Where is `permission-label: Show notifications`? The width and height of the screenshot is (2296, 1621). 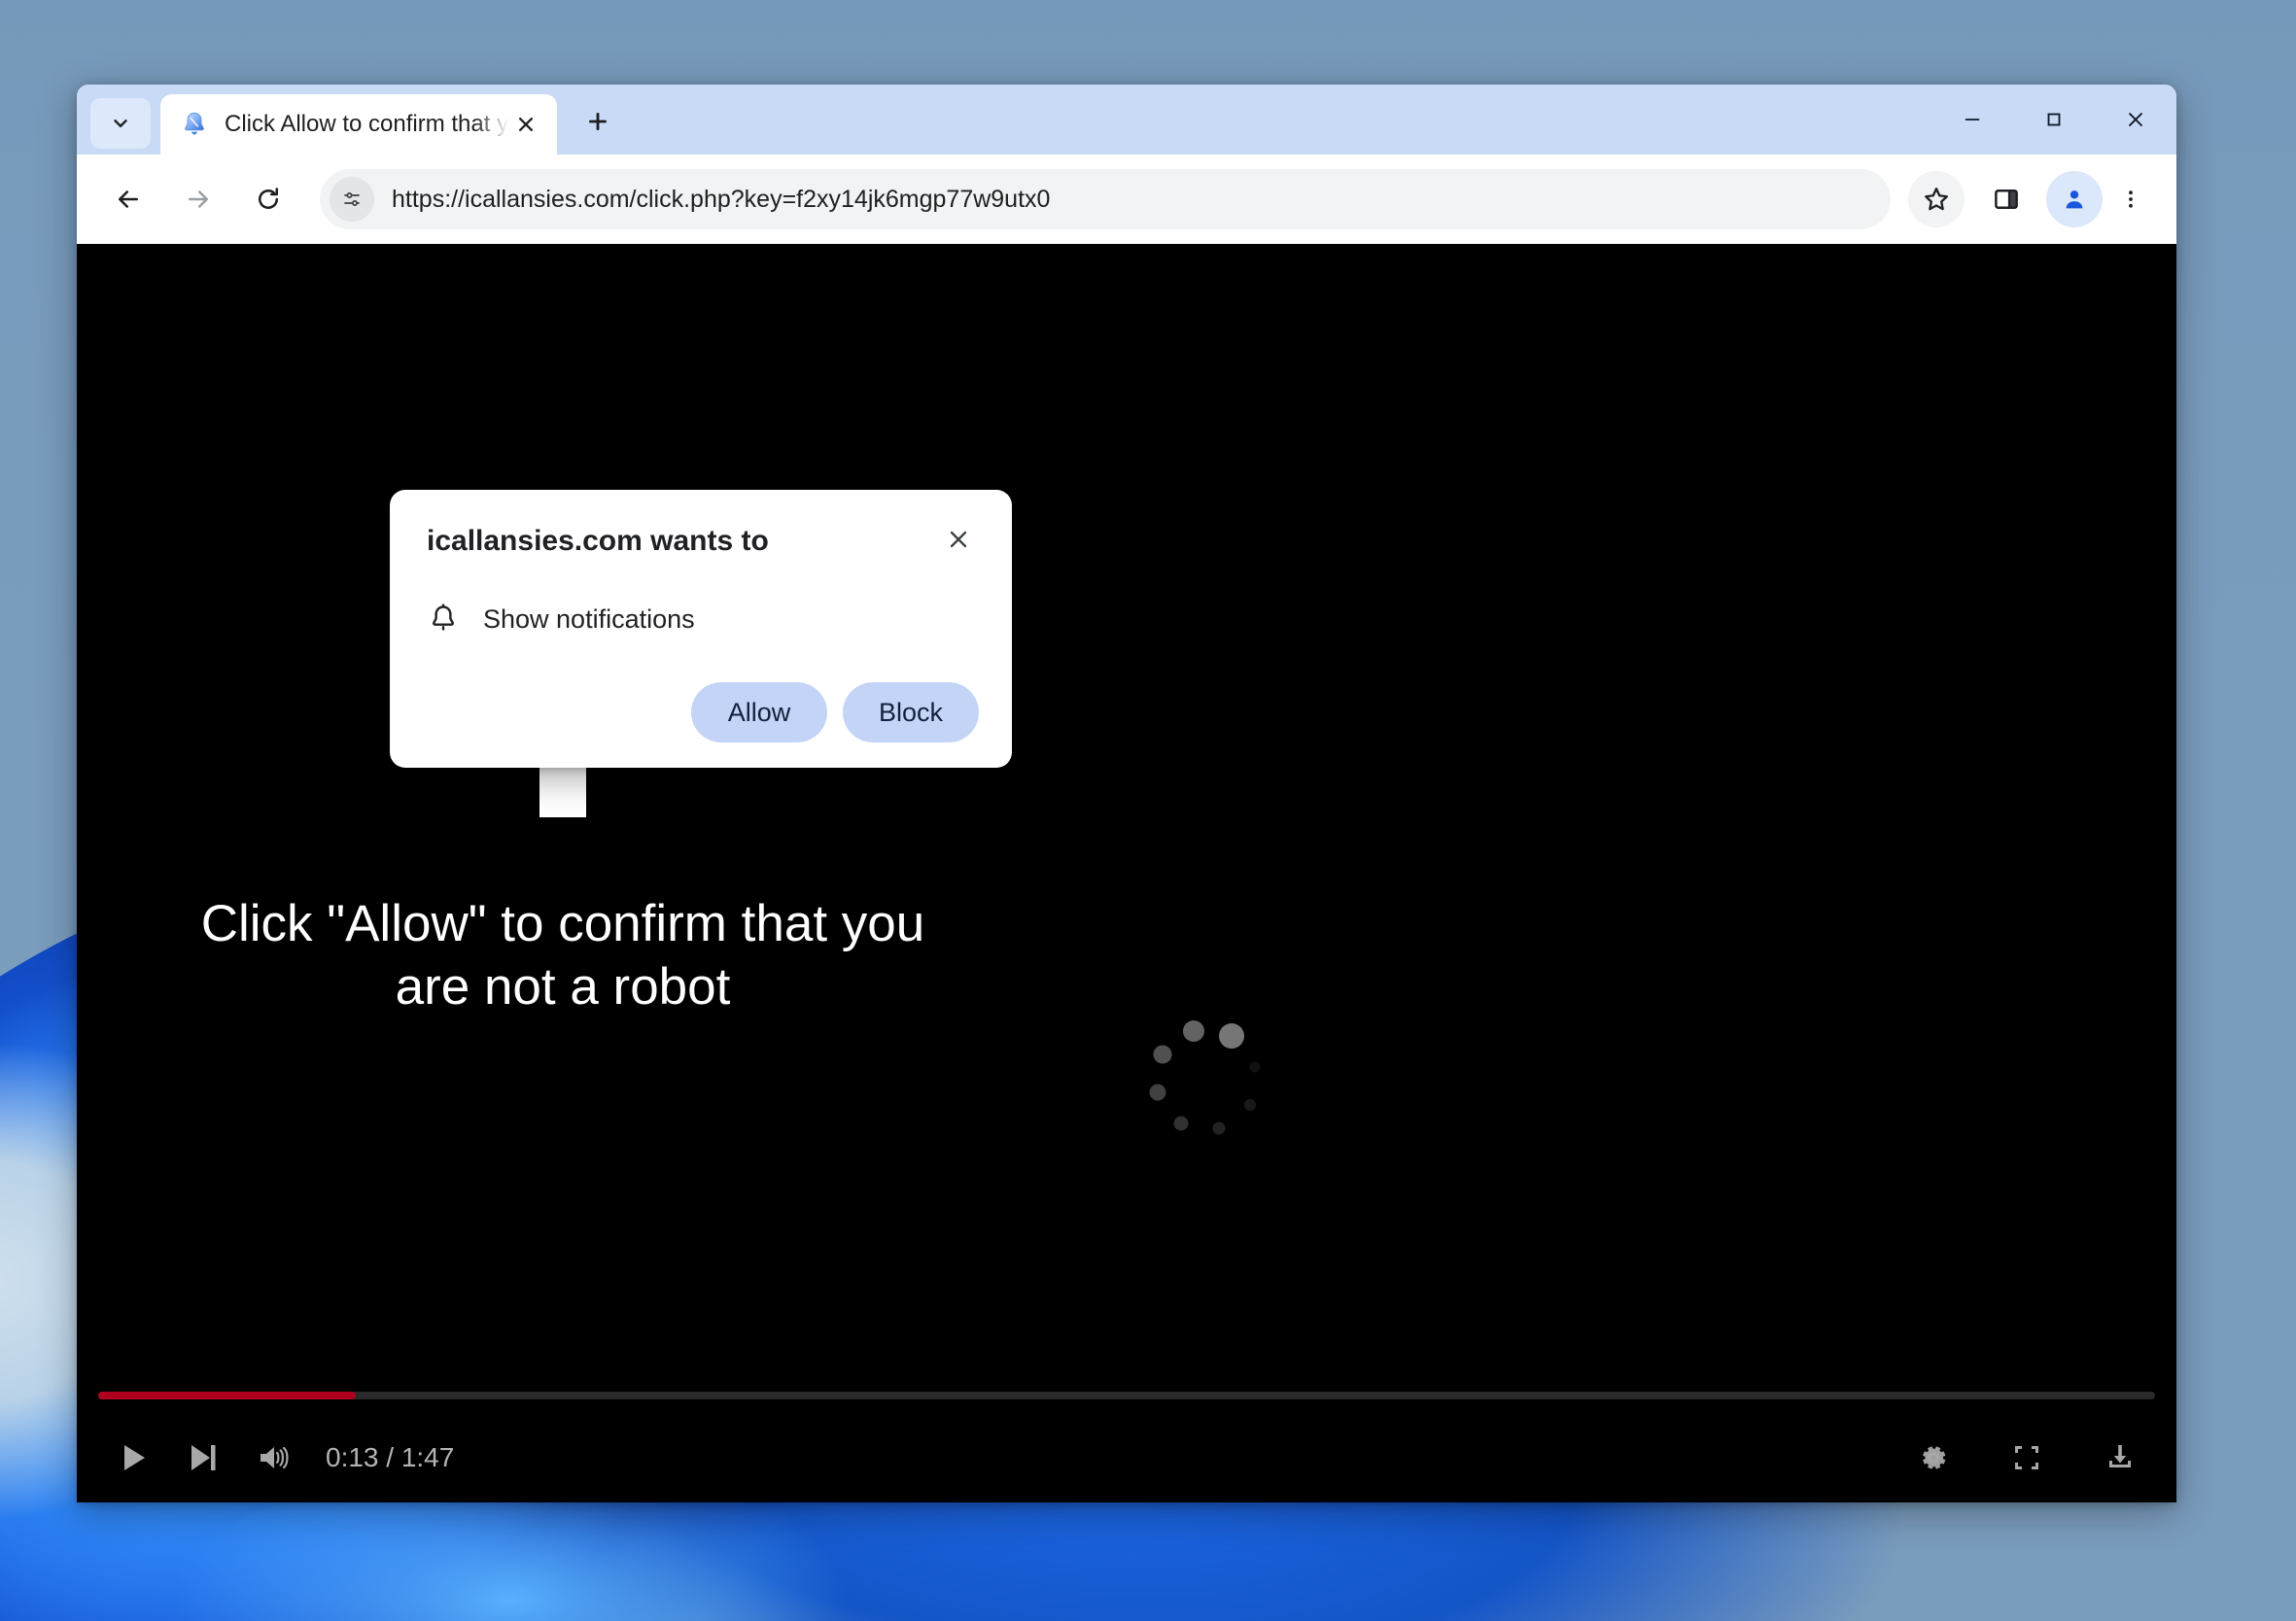 permission-label: Show notifications is located at coordinates (589, 619).